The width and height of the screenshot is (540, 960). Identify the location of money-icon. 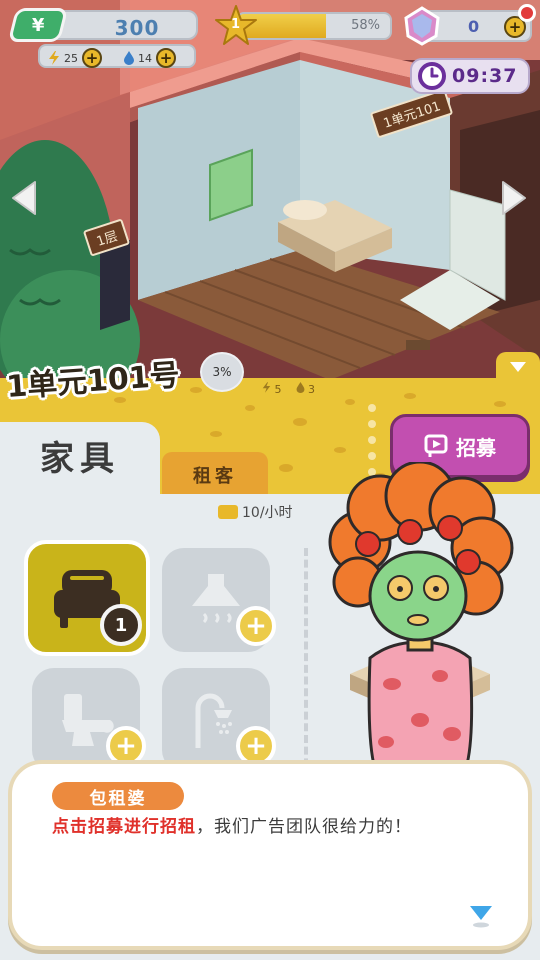
(228, 512).